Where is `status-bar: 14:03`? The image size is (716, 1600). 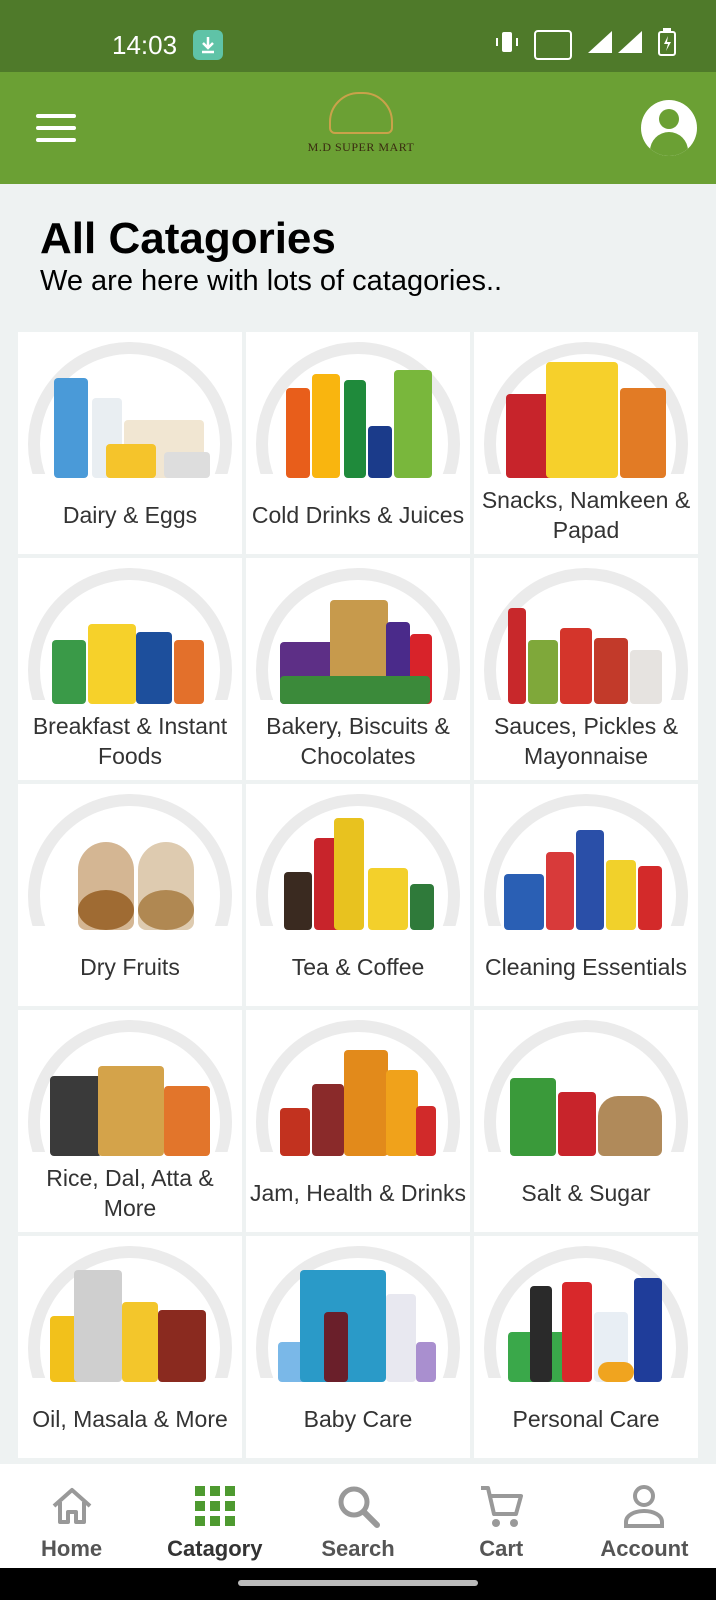 status-bar: 14:03 is located at coordinates (358, 36).